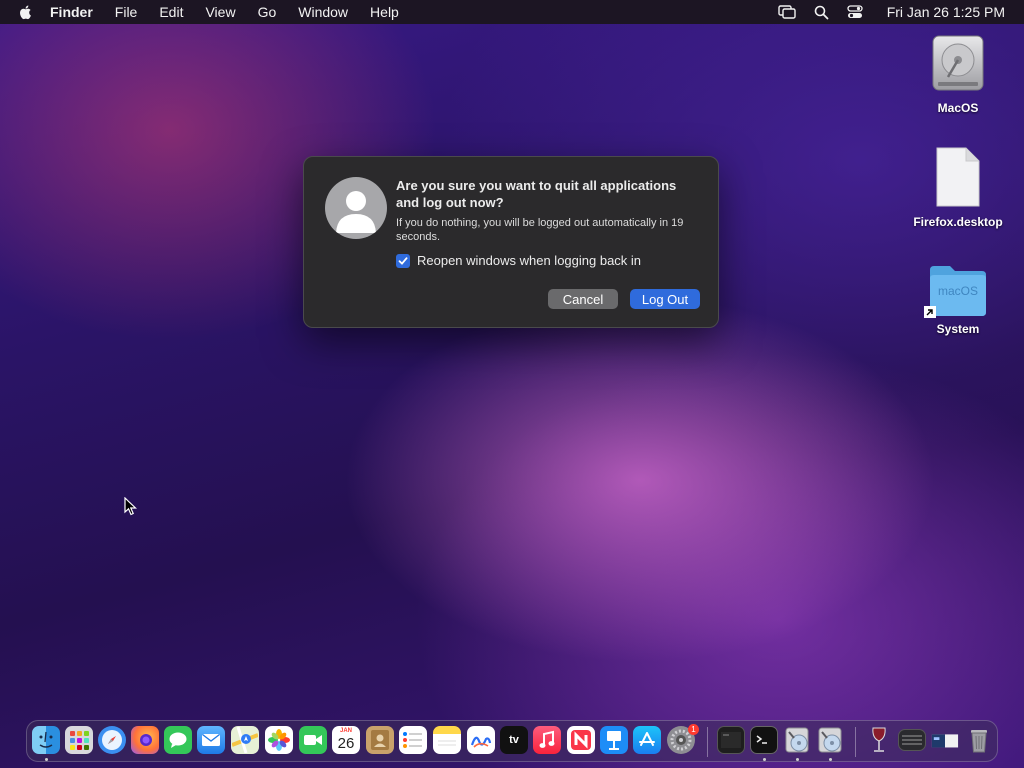 The width and height of the screenshot is (1024, 768). I want to click on user-silhouette-icon, so click(356, 212).